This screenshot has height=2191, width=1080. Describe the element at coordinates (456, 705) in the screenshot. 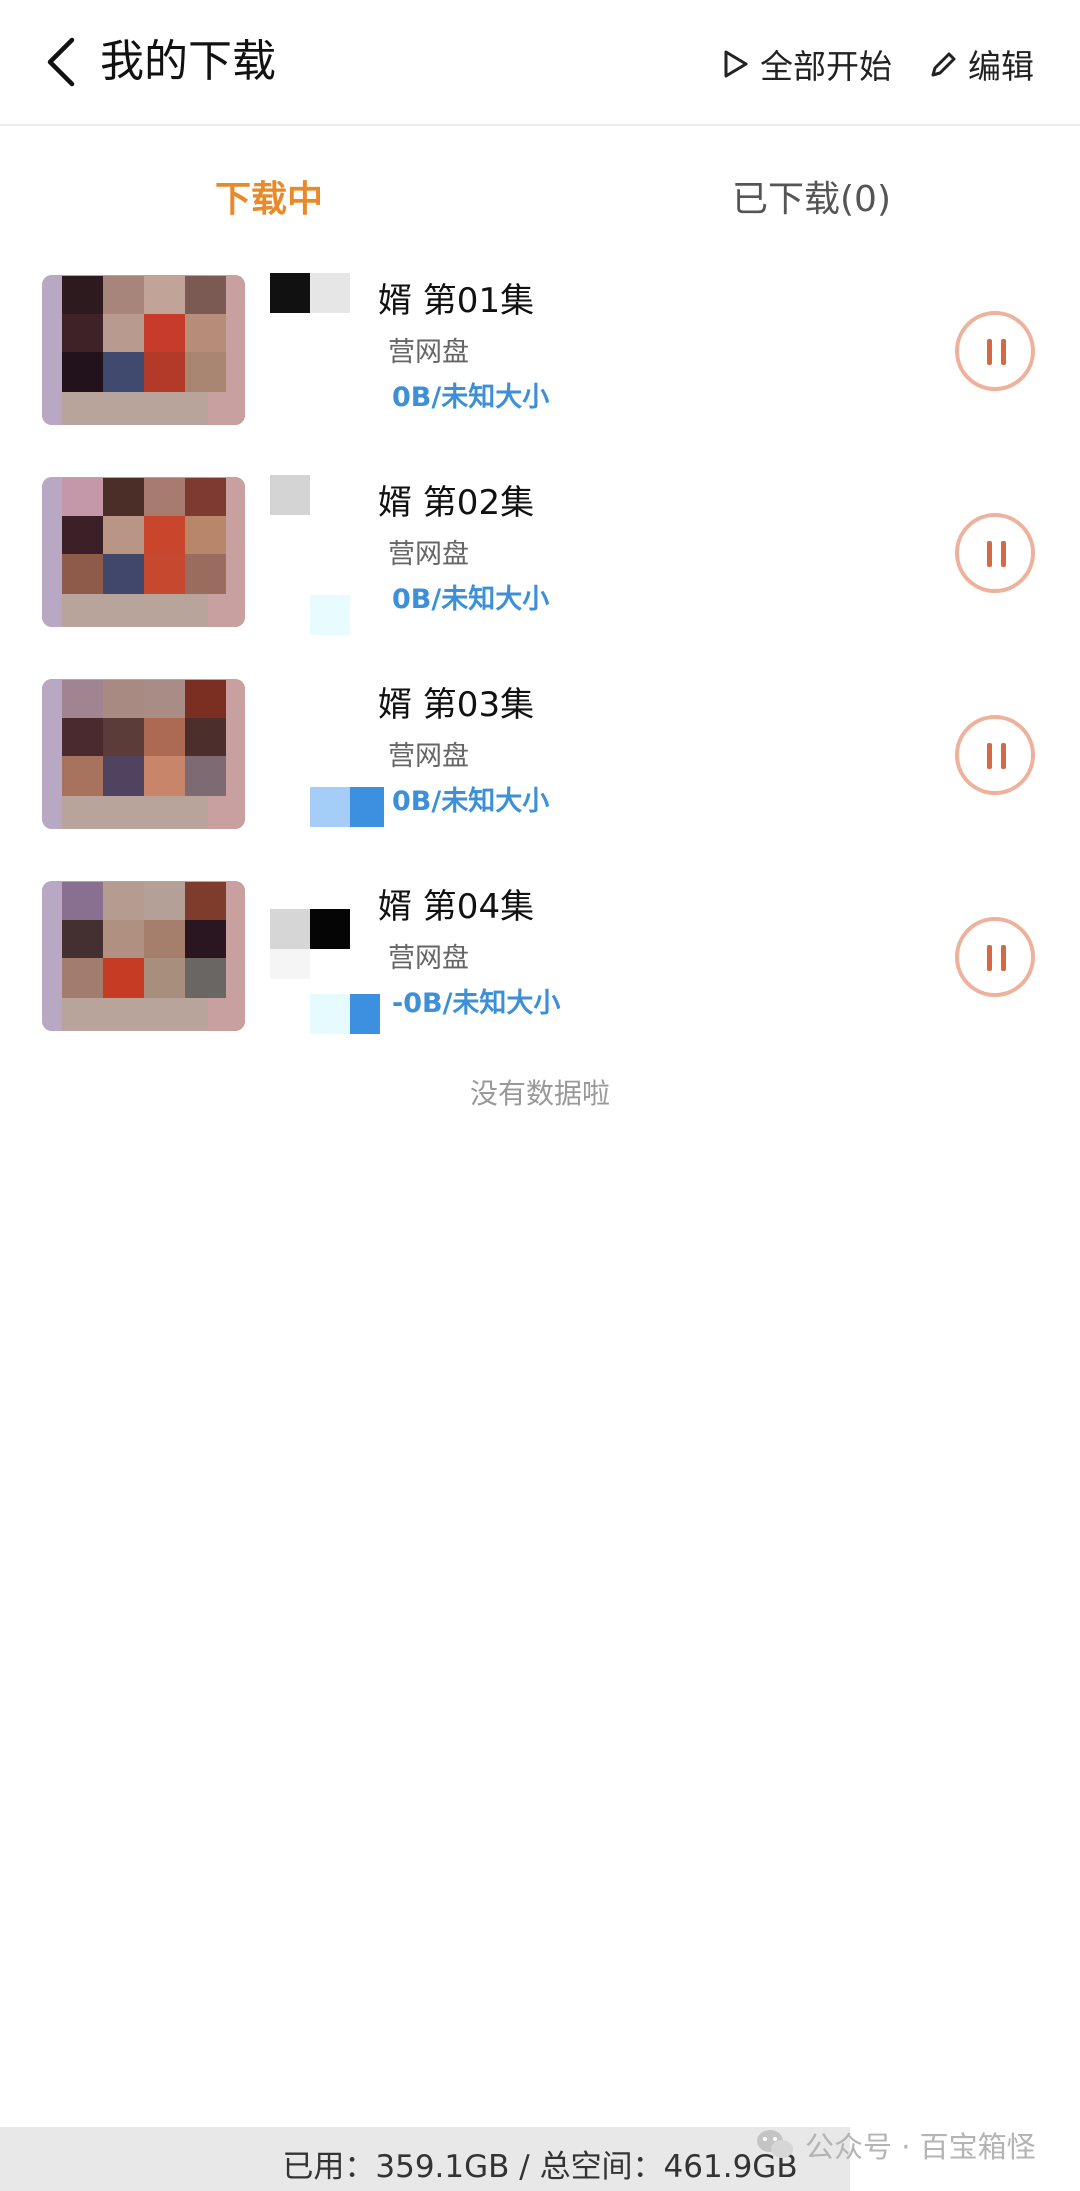

I see `item-title: 婿 第03集` at that location.